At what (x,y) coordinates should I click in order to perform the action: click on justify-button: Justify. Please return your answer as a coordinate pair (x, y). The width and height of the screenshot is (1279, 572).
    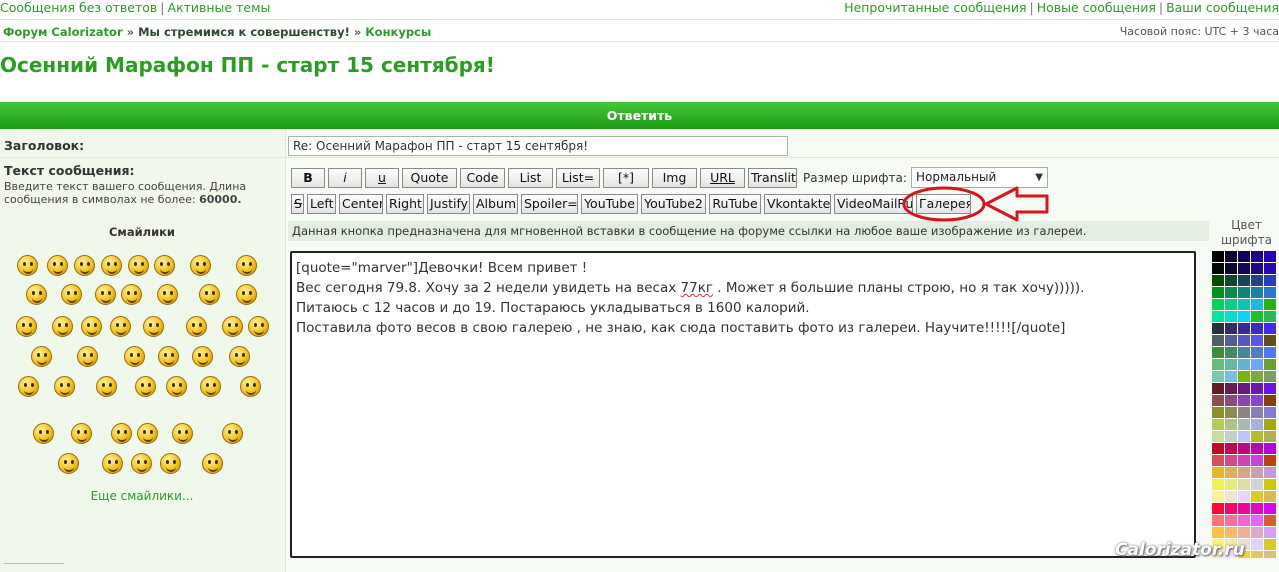
    Looking at the image, I should click on (448, 204).